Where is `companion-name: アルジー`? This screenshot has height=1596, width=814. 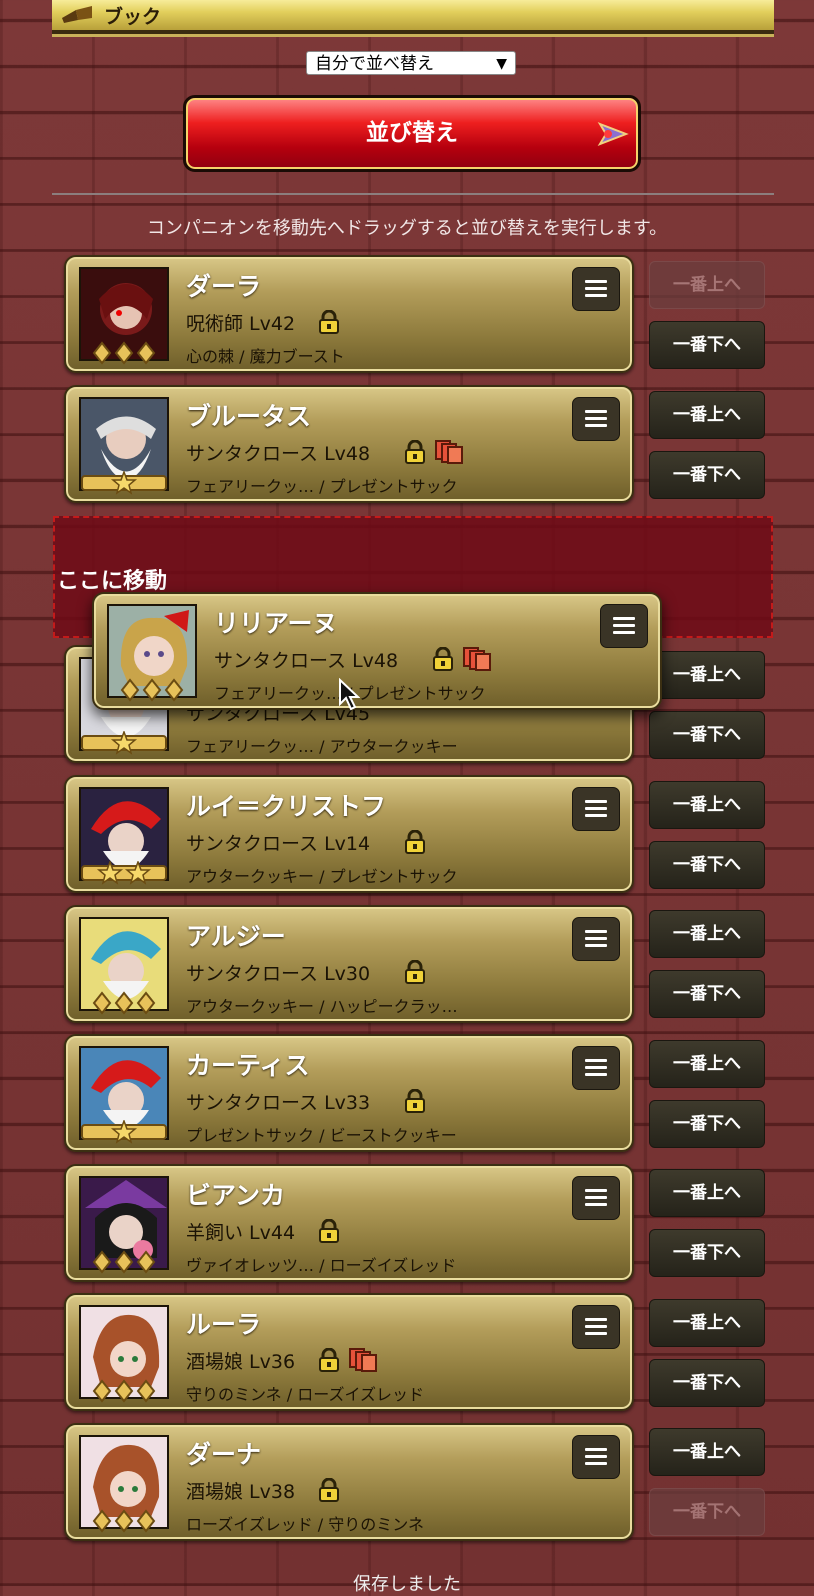 companion-name: アルジー is located at coordinates (236, 936).